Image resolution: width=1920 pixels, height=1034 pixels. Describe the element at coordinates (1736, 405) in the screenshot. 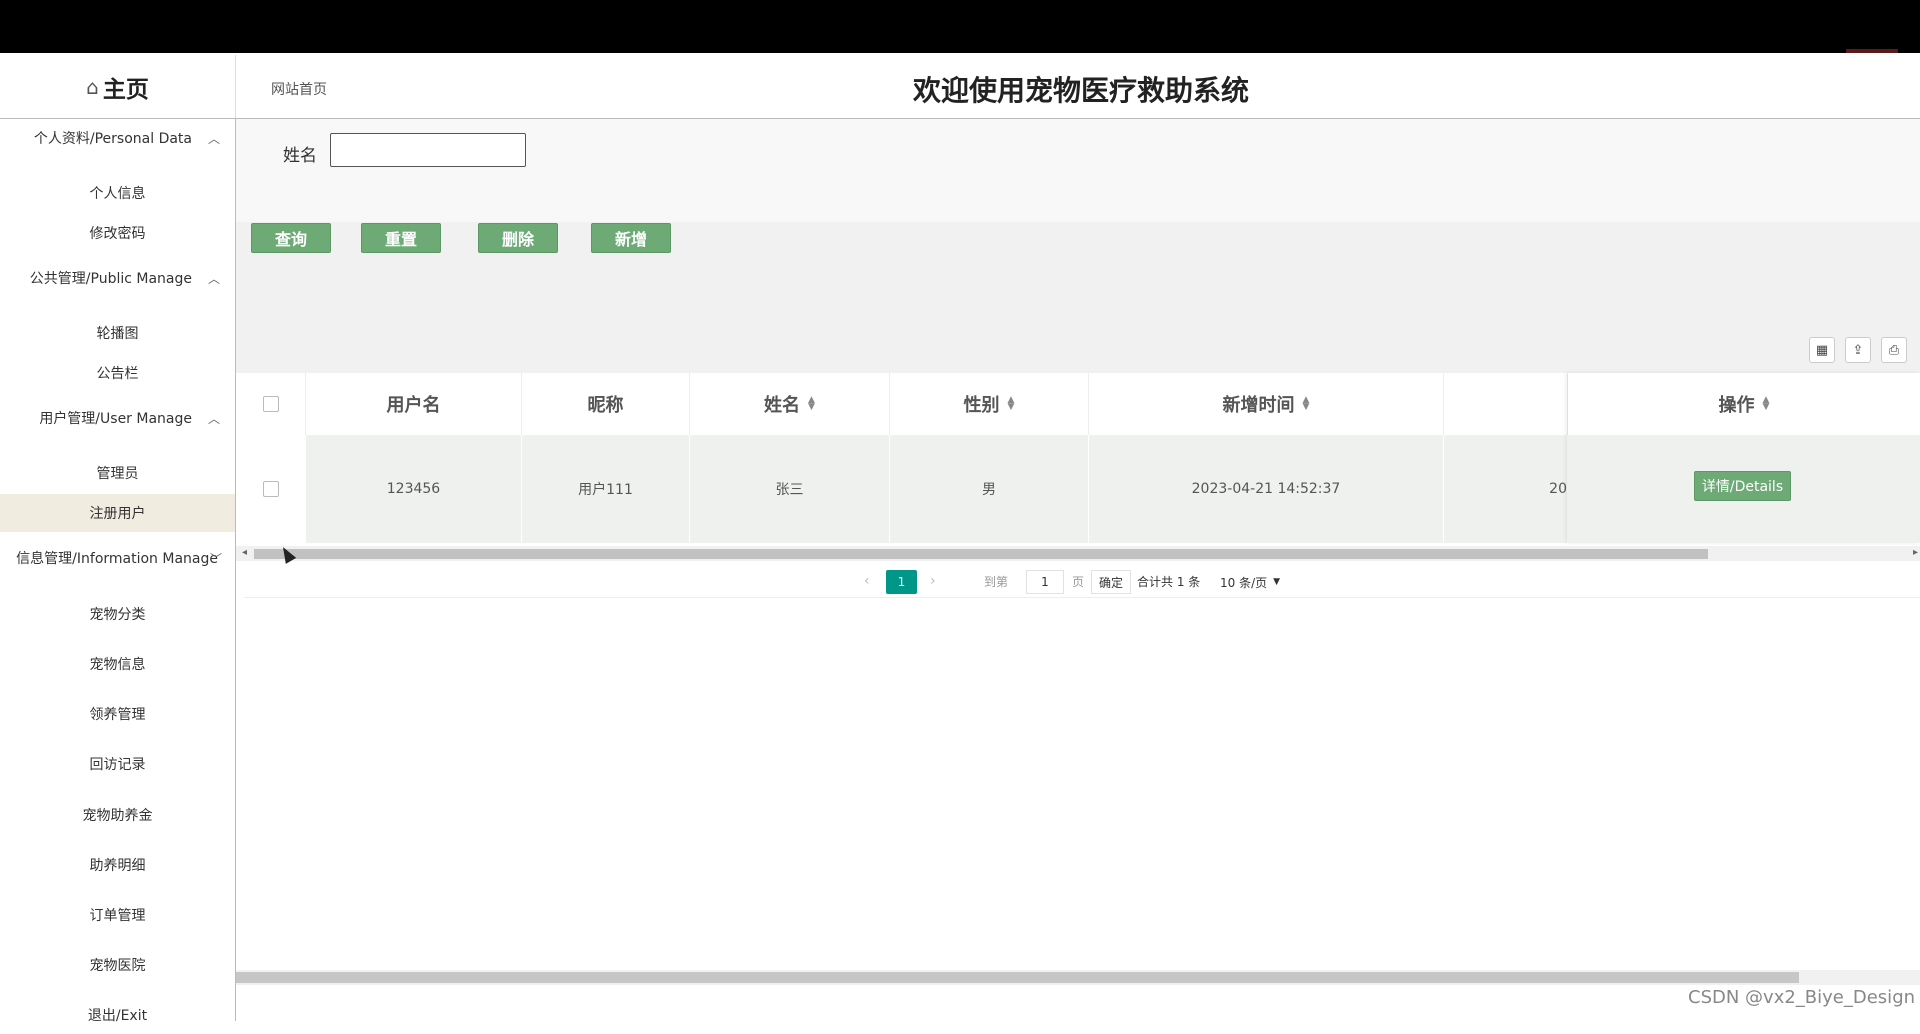

I see `header-action-label: 操作` at that location.